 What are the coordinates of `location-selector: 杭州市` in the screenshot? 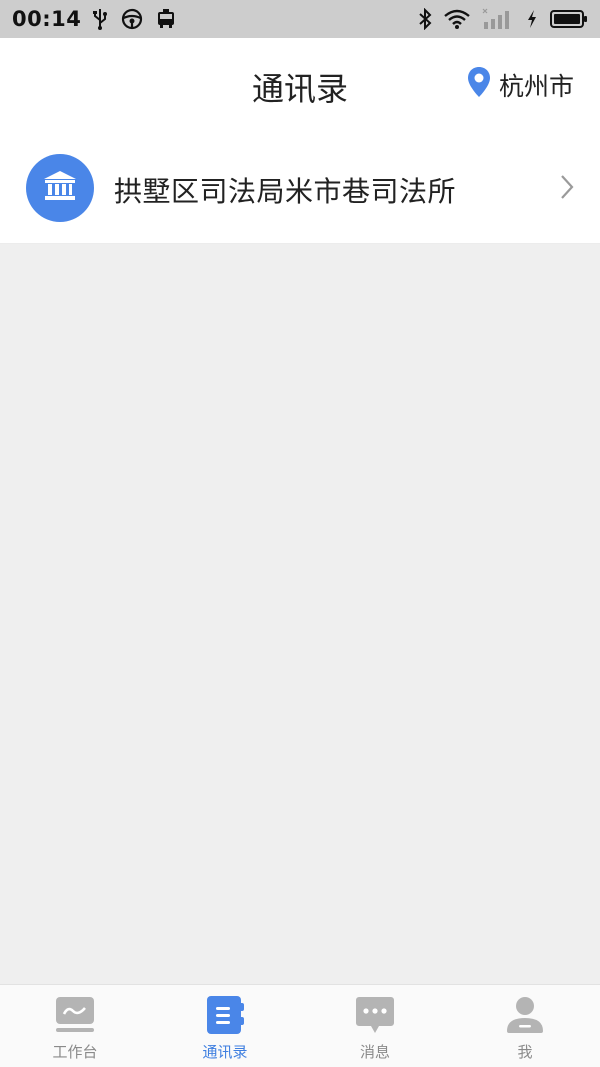 It's located at (520, 85).